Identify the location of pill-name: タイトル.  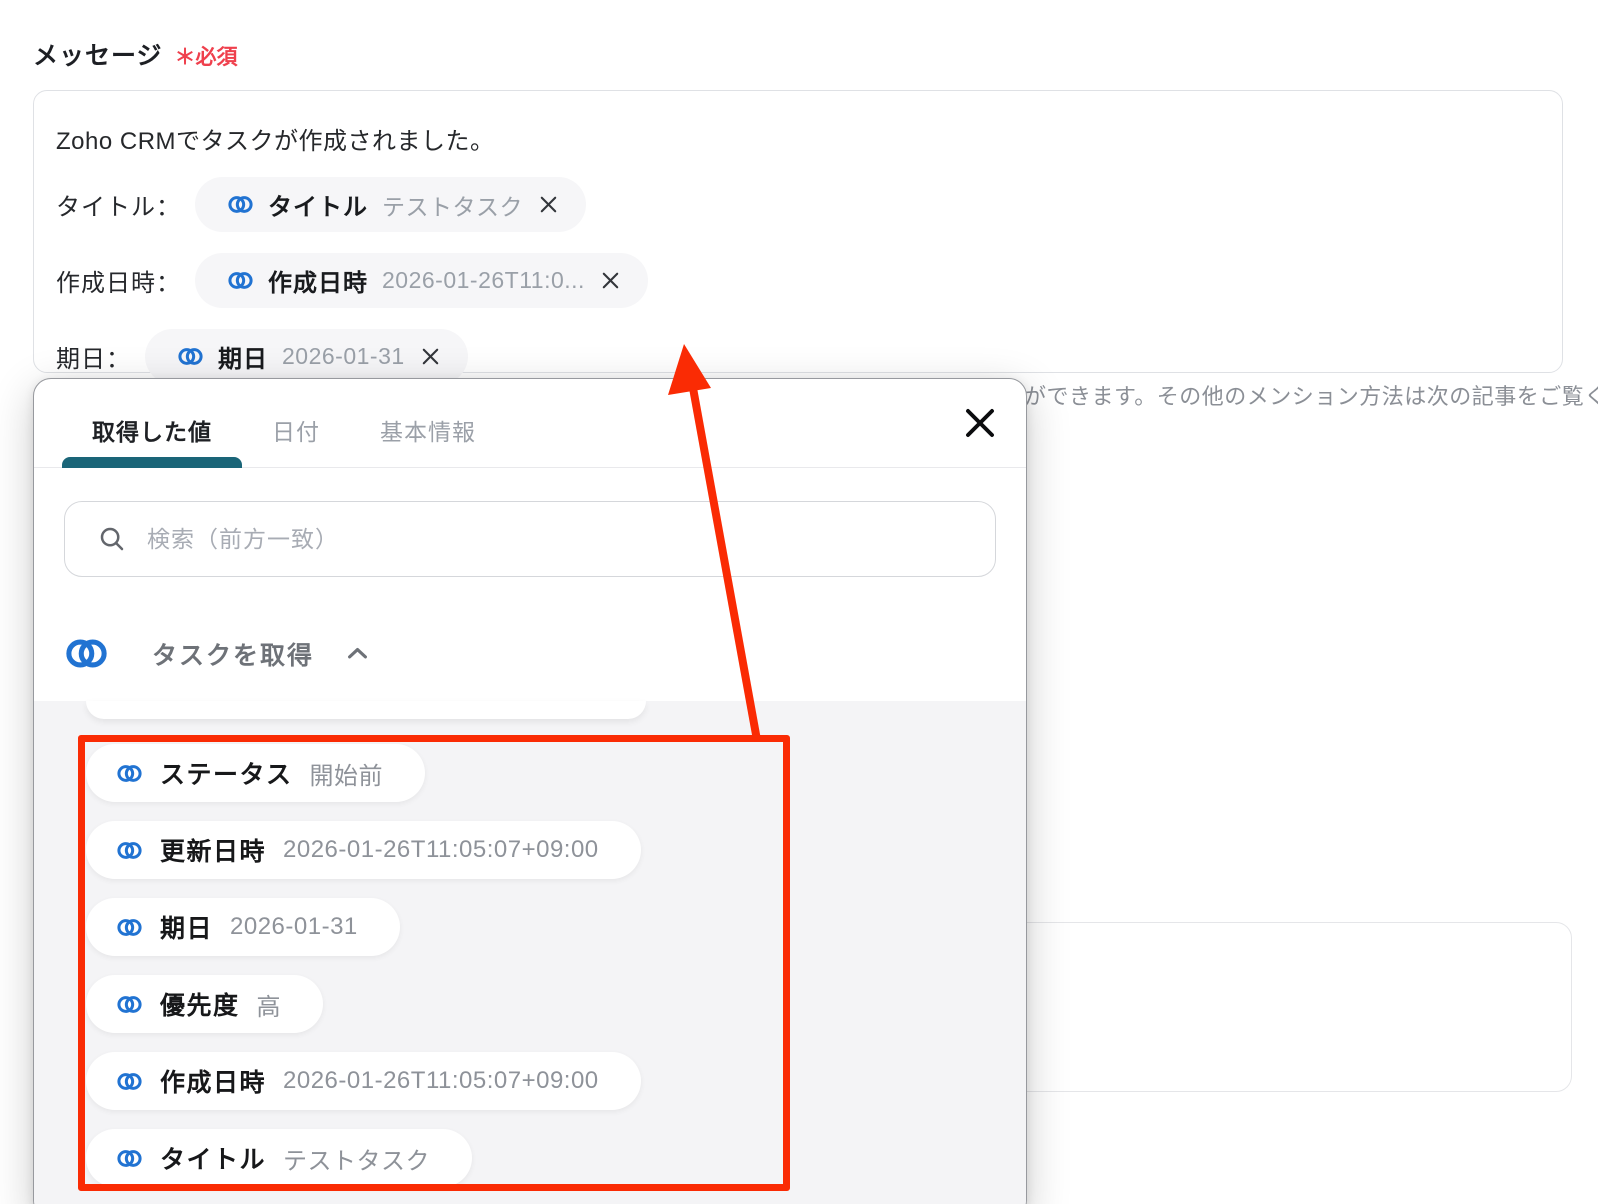
(213, 1160).